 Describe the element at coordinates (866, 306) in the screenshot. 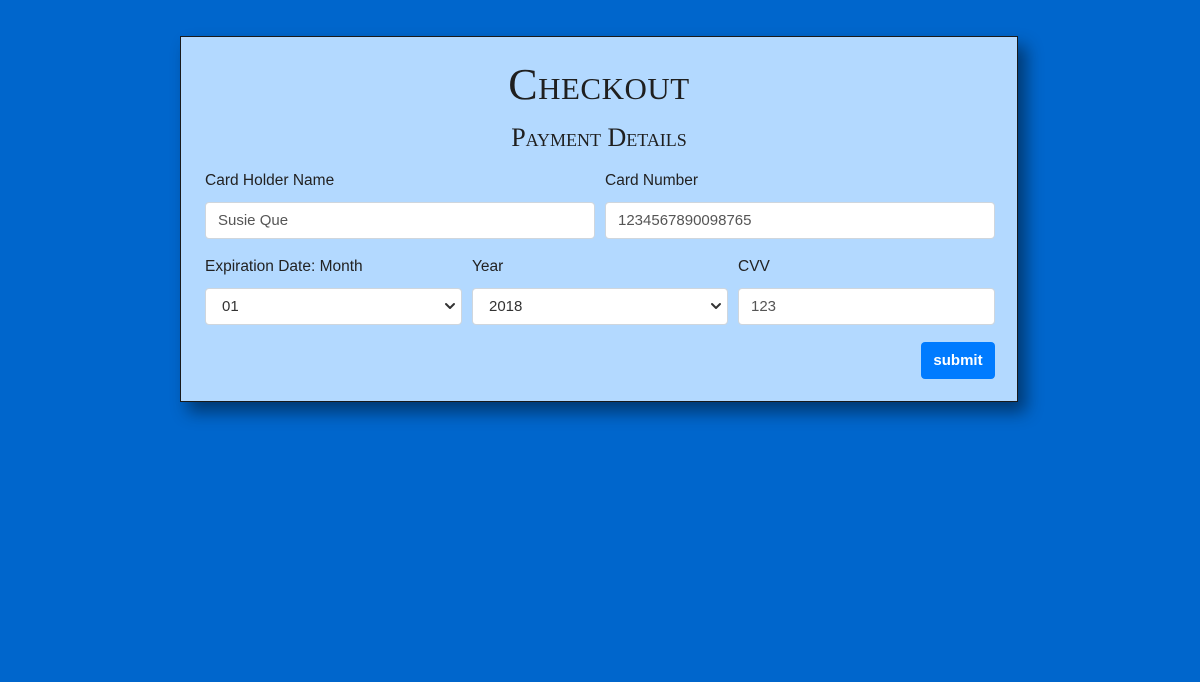

I see `cvv-input: 123` at that location.